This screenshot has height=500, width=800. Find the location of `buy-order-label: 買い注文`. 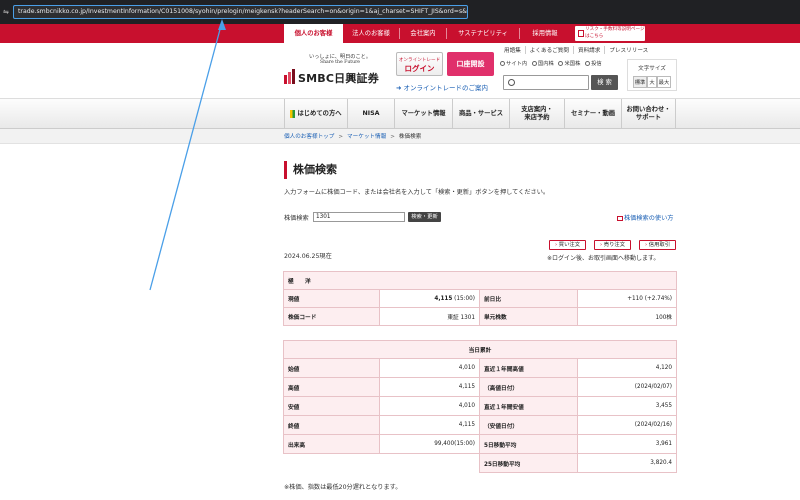

buy-order-label: 買い注文 is located at coordinates (569, 245).